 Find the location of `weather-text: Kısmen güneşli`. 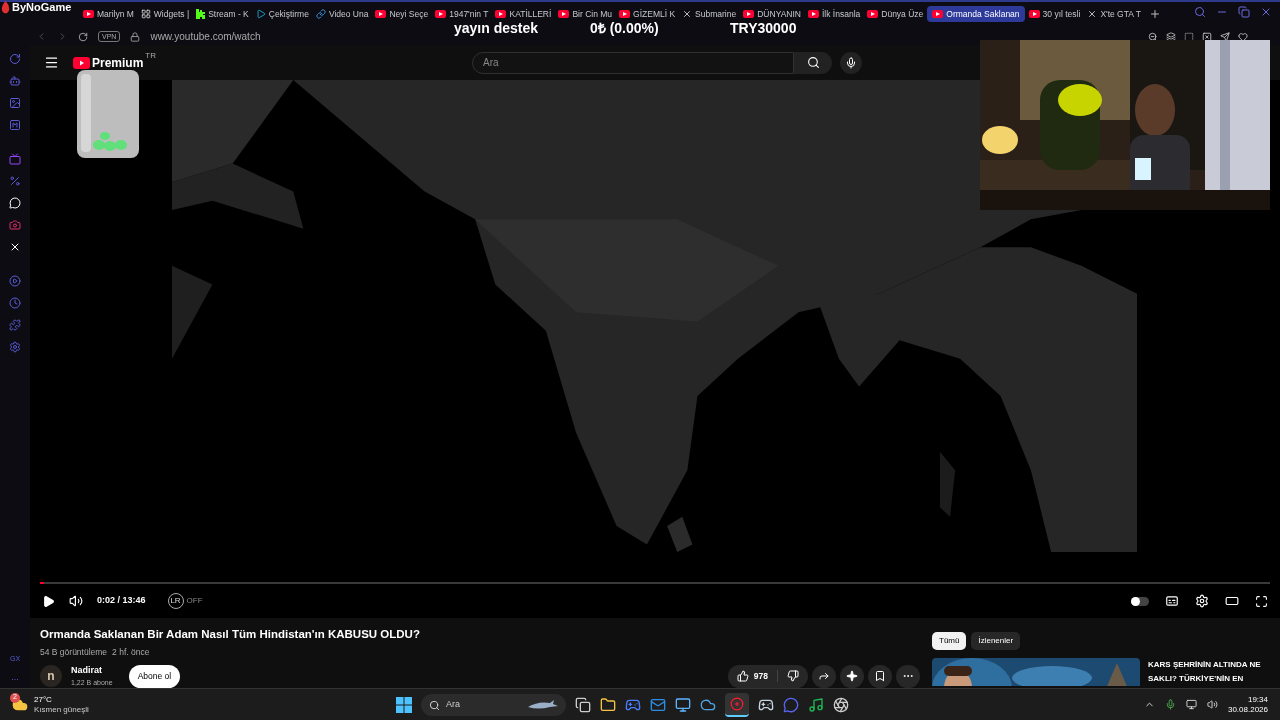

weather-text: Kısmen güneşli is located at coordinates (61, 709).